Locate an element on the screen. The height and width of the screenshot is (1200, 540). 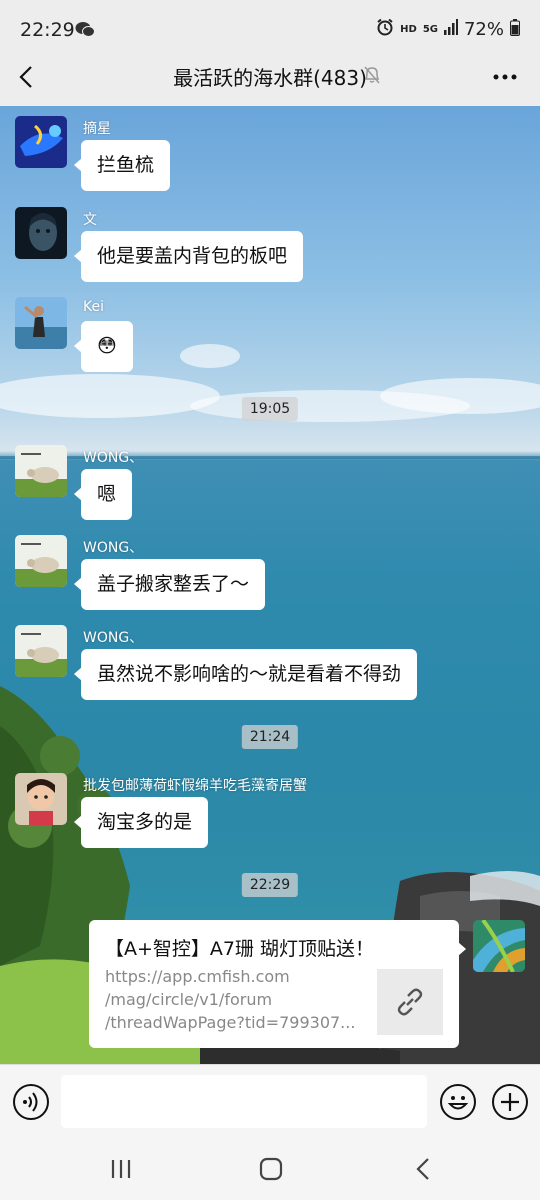
input-bar is located at coordinates (270, 1102).